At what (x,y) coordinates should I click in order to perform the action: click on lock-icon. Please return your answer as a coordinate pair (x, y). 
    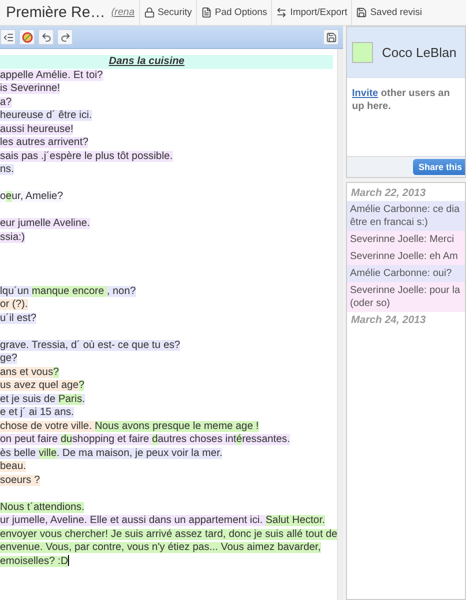
    Looking at the image, I should click on (149, 12).